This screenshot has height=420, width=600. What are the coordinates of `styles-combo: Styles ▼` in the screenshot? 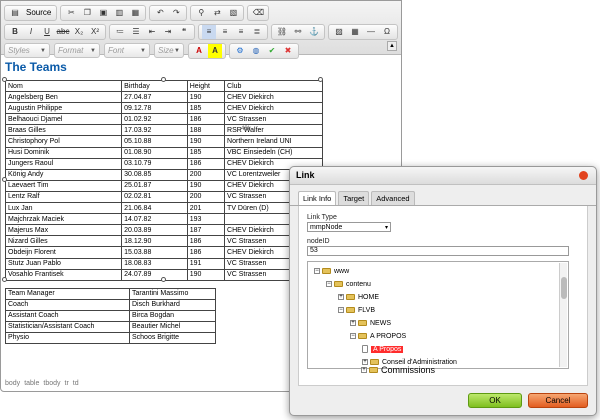 It's located at (27, 50).